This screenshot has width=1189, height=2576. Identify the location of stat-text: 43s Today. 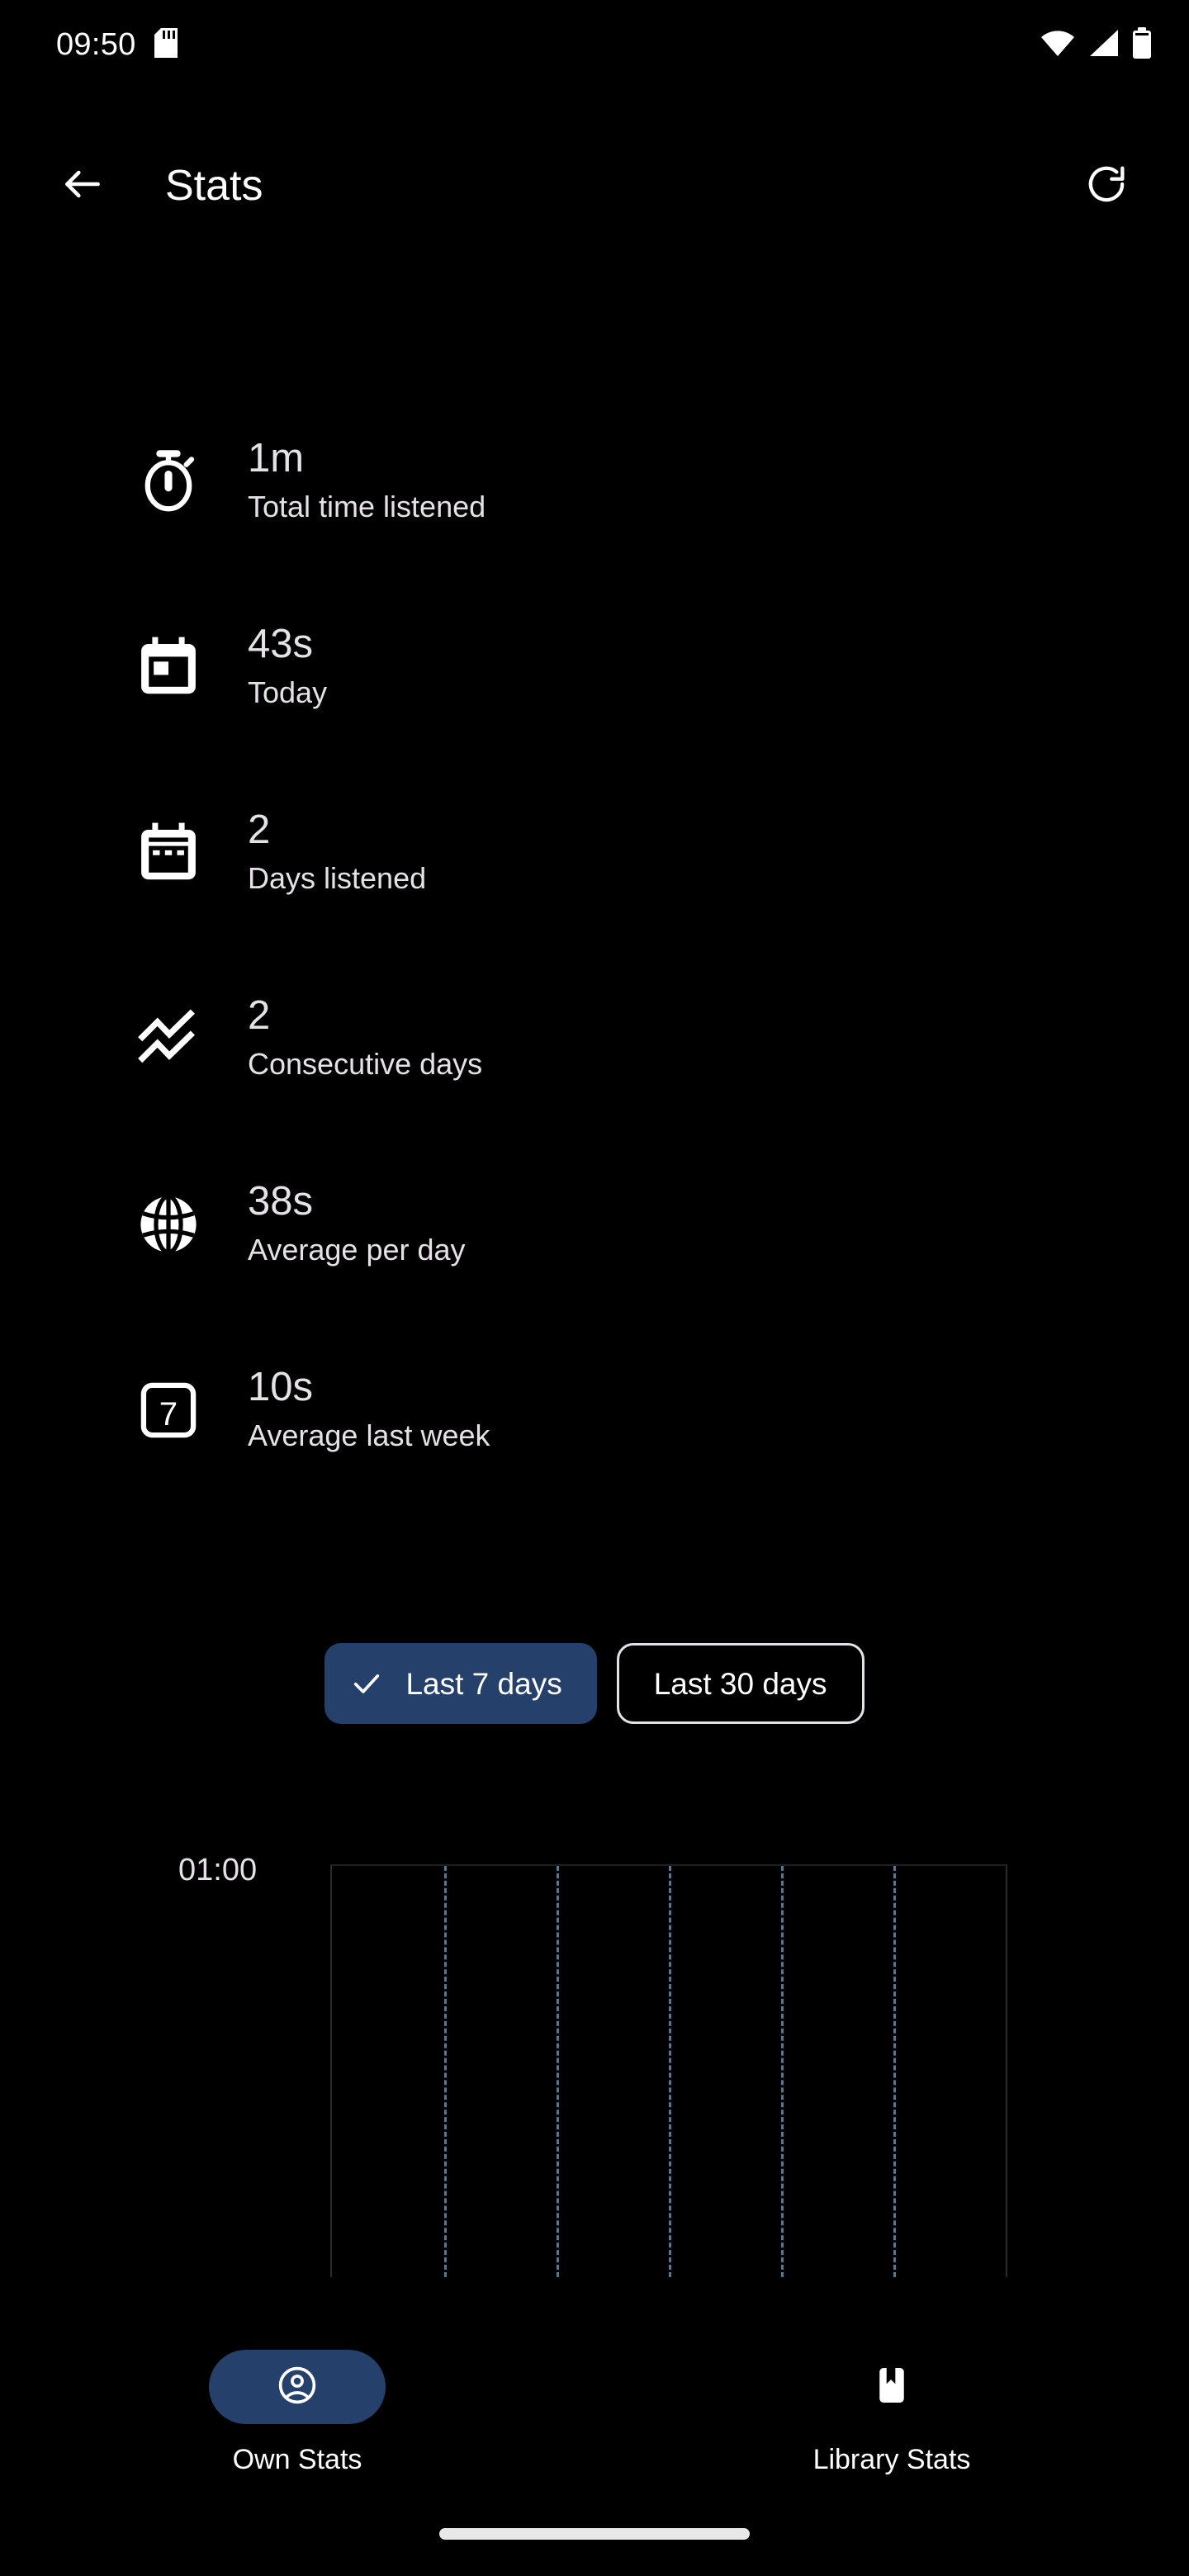
(287, 667).